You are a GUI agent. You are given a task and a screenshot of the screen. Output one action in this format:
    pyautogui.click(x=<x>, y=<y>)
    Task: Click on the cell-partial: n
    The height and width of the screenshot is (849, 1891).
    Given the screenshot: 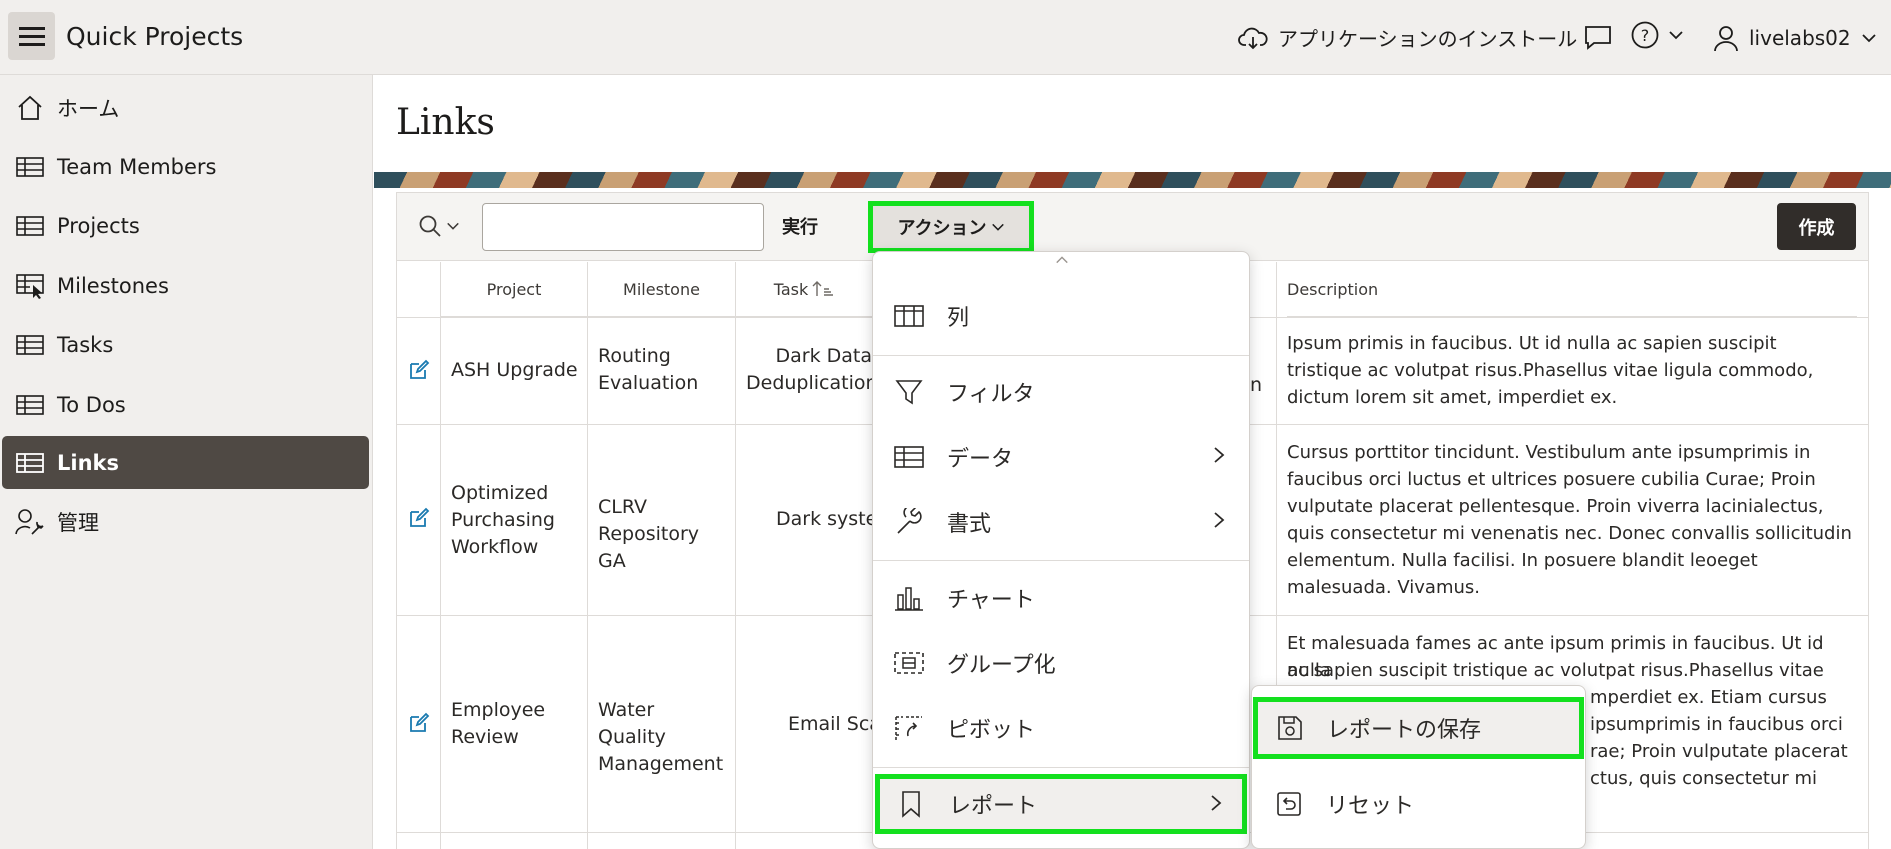 What is the action you would take?
    pyautogui.click(x=1256, y=385)
    